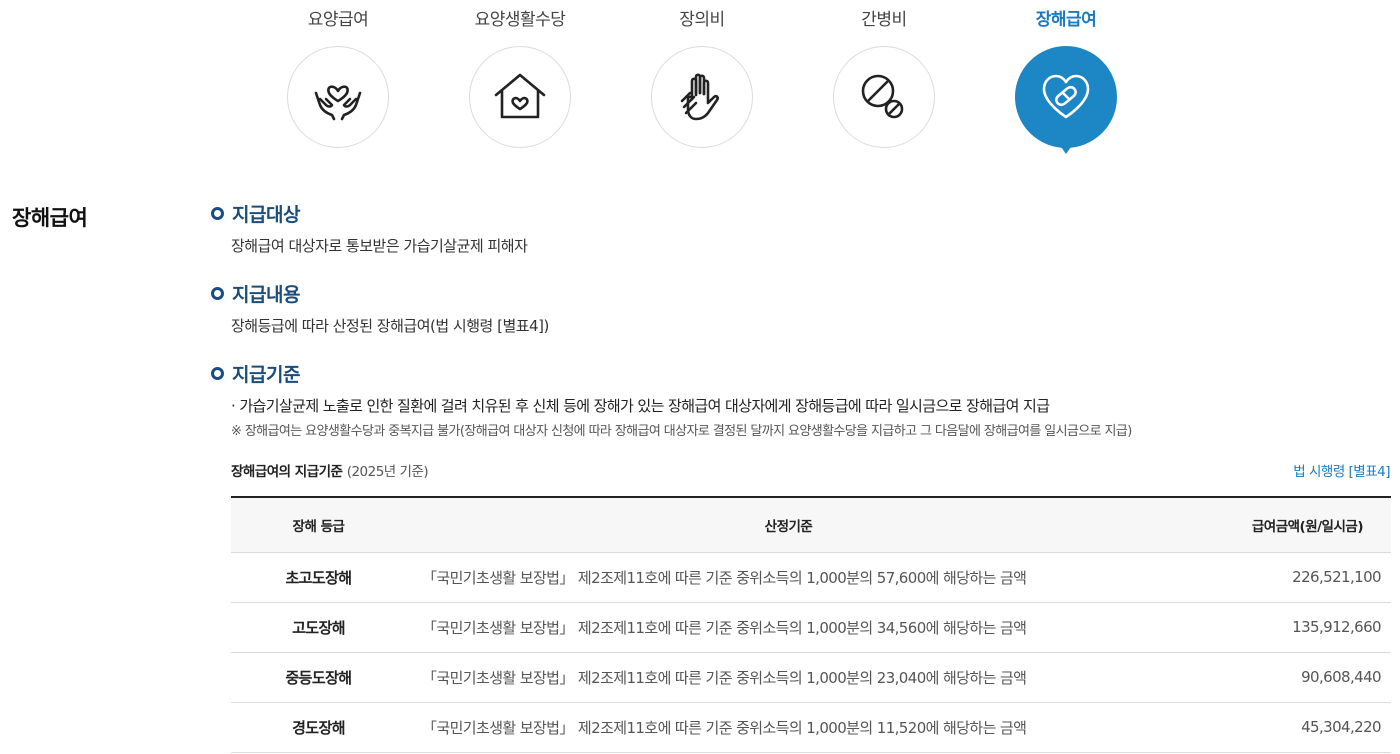 The image size is (1400, 754). I want to click on tab-medical-benefit: 요양급여, so click(338, 80).